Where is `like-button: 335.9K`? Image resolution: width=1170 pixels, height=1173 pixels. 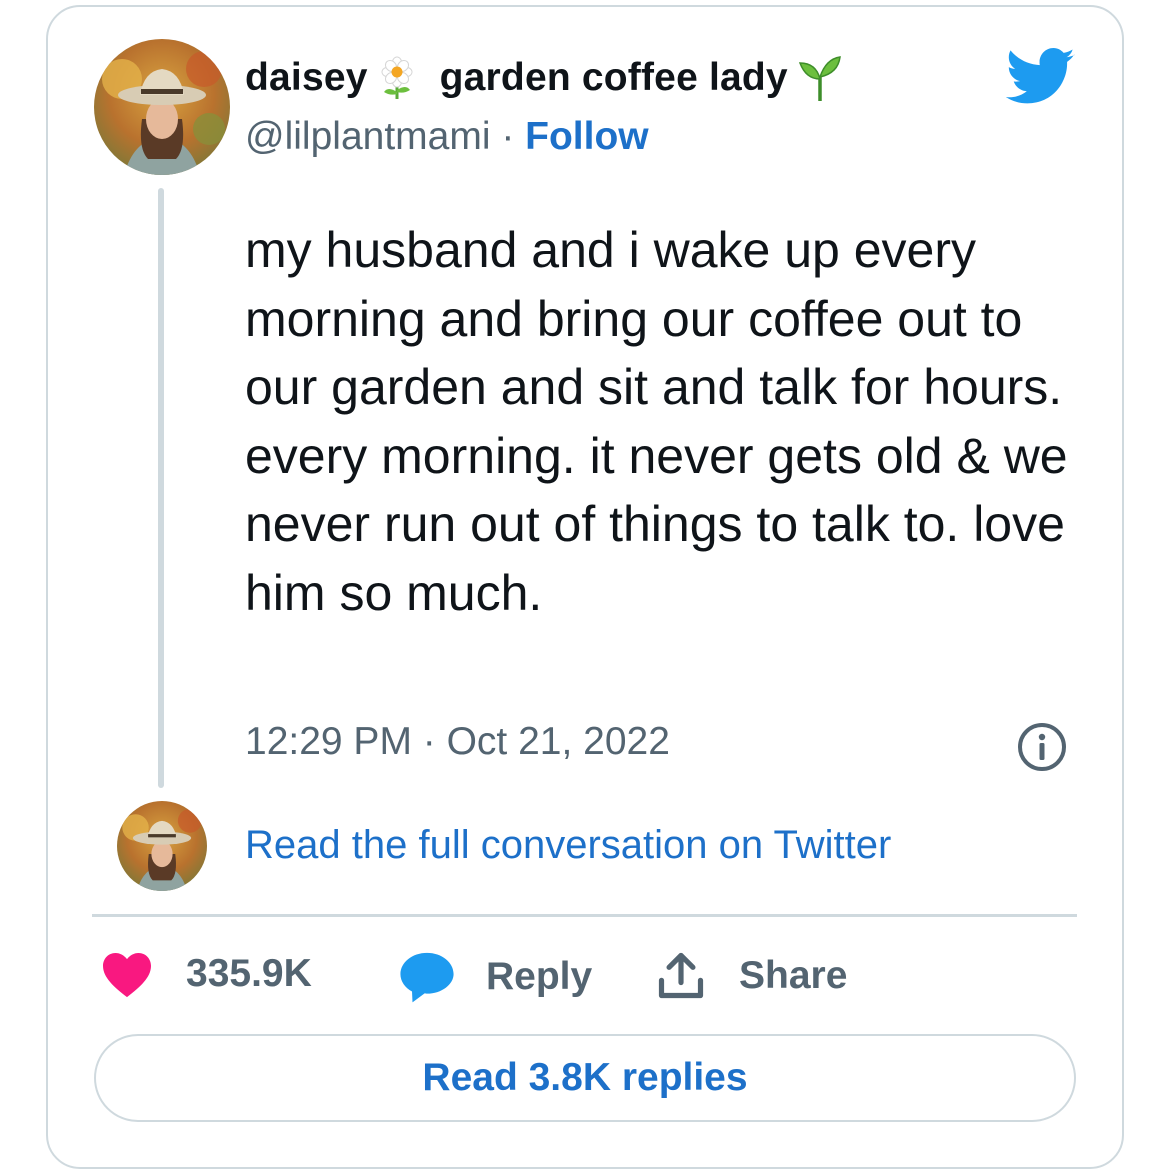
like-button: 335.9K is located at coordinates (206, 974).